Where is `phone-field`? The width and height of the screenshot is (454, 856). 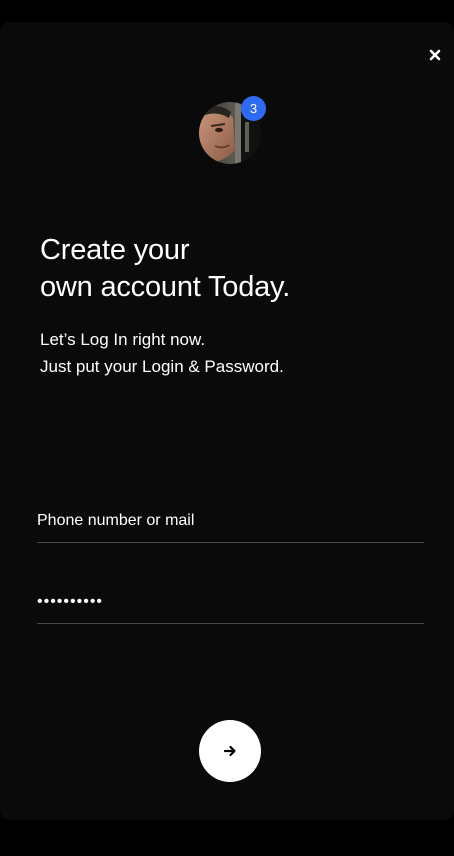 phone-field is located at coordinates (230, 521).